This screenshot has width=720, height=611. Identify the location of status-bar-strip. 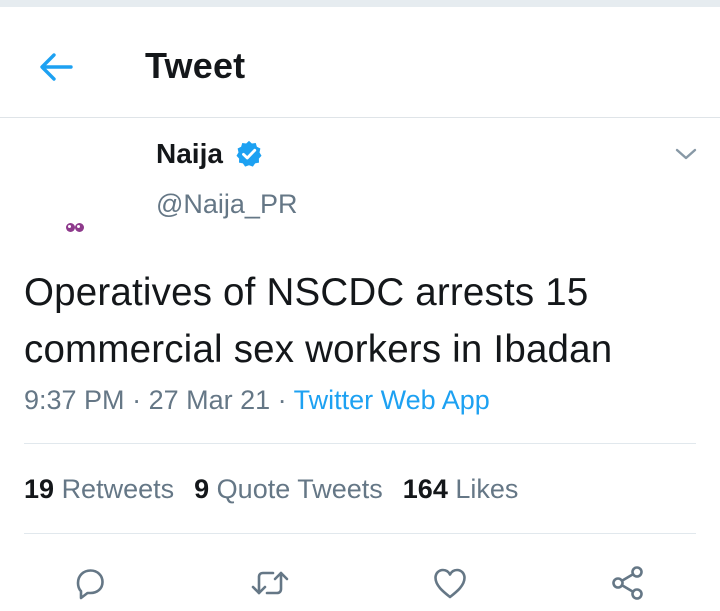
(360, 3).